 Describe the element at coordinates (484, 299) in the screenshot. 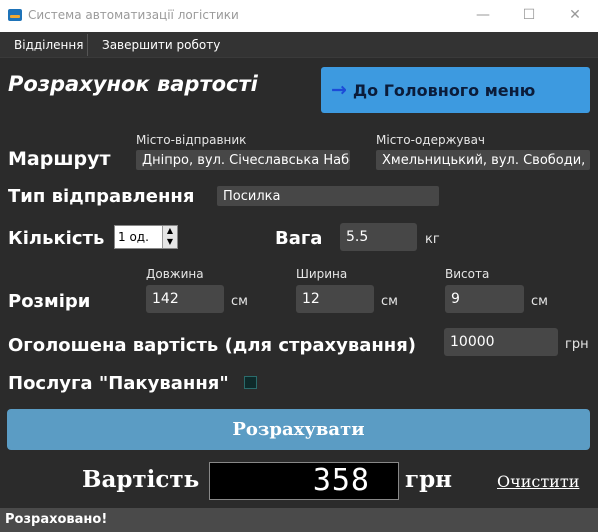

I see `height-input: 9` at that location.